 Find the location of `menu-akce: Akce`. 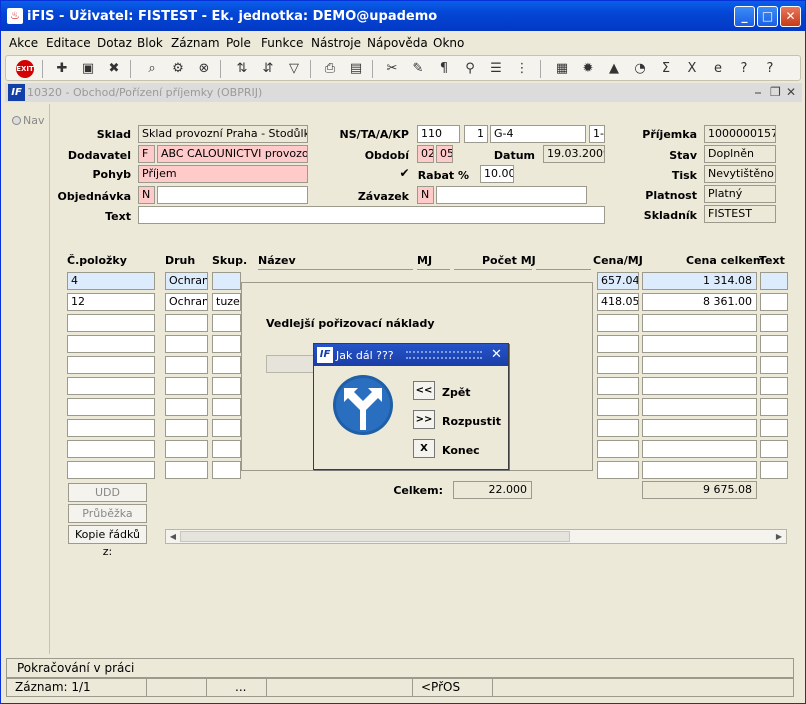

menu-akce: Akce is located at coordinates (23, 43).